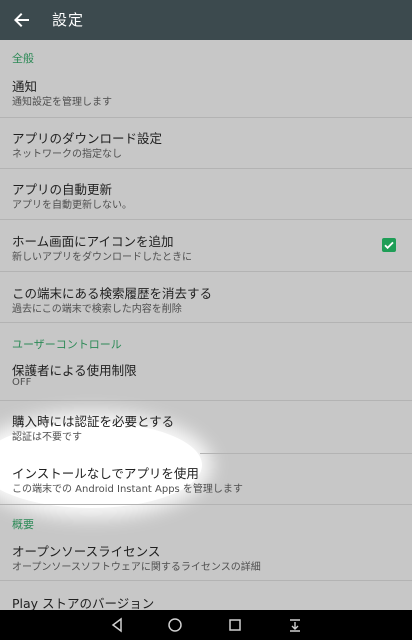 This screenshot has width=412, height=640. What do you see at coordinates (206, 556) in the screenshot?
I see `setting-open-source: オープンソースライセンス オープンソースソフトウェアに関するライセンスの詳細` at bounding box center [206, 556].